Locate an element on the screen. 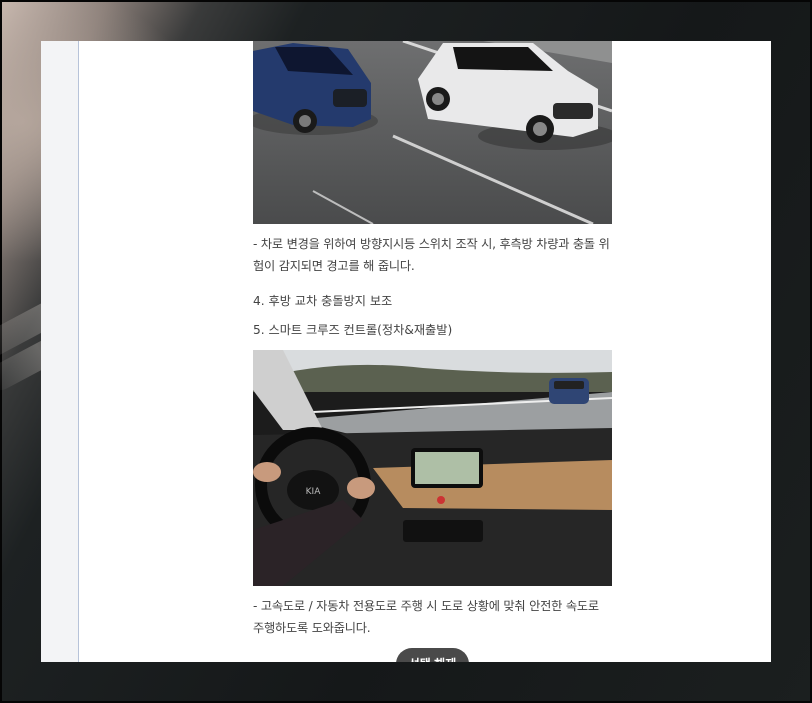 This screenshot has width=812, height=703. section-heading-smart-cruise: 5. 스마트 크루즈 컨트롤(정차&재출발) is located at coordinates (353, 330).